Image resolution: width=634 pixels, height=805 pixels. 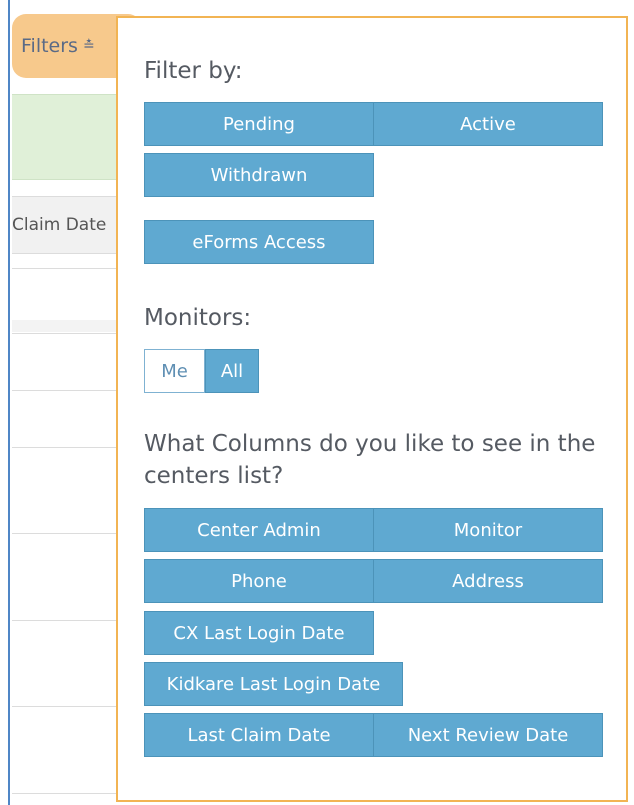 I want to click on page-left-border, so click(x=5, y=402).